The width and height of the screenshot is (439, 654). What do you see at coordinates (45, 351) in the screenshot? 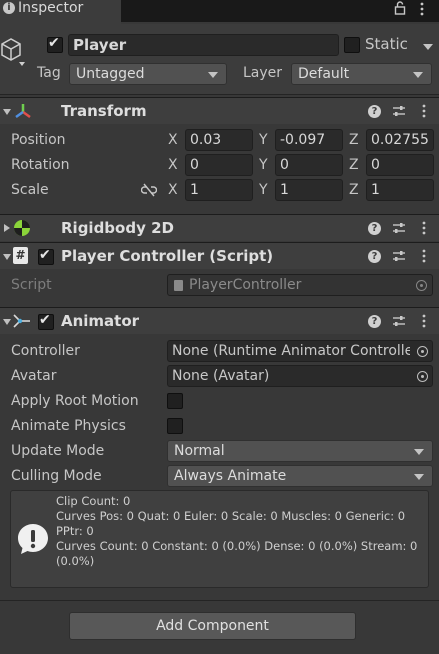
I see `controller-label: Controller` at bounding box center [45, 351].